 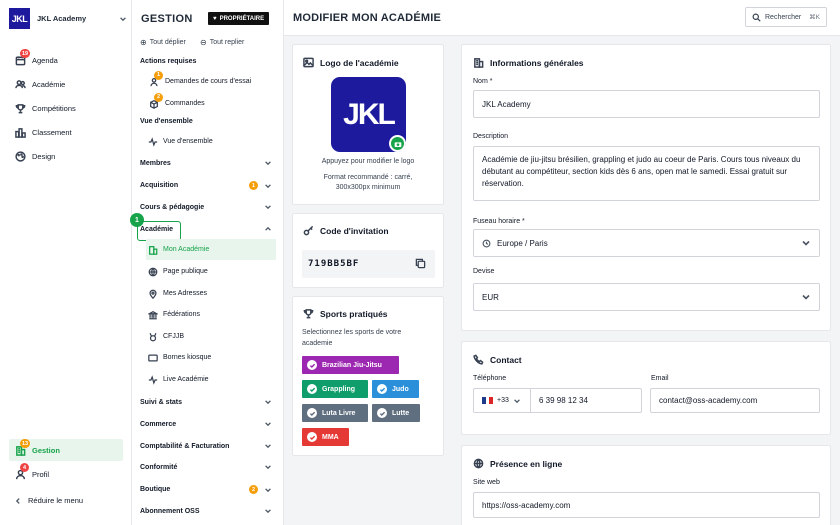 I want to click on sport-chip-judo: Judo, so click(x=395, y=389).